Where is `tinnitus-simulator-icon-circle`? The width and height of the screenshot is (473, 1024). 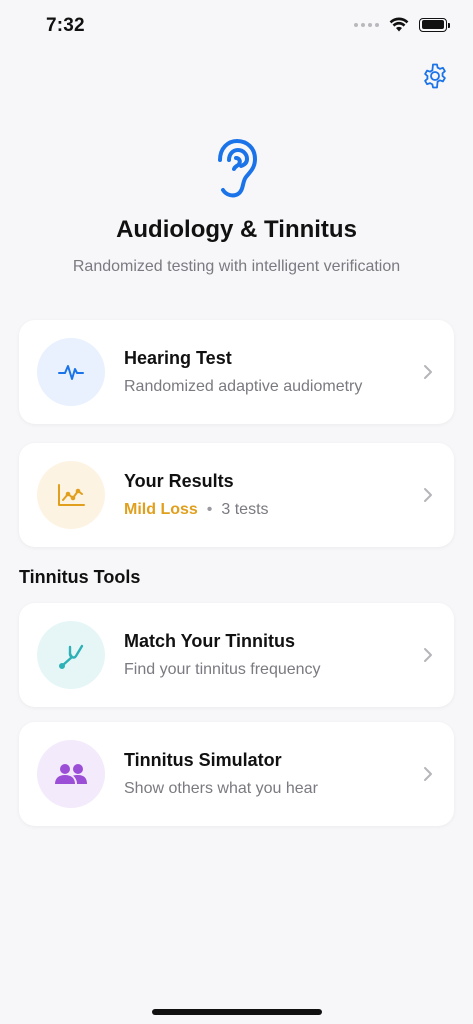 tinnitus-simulator-icon-circle is located at coordinates (71, 774).